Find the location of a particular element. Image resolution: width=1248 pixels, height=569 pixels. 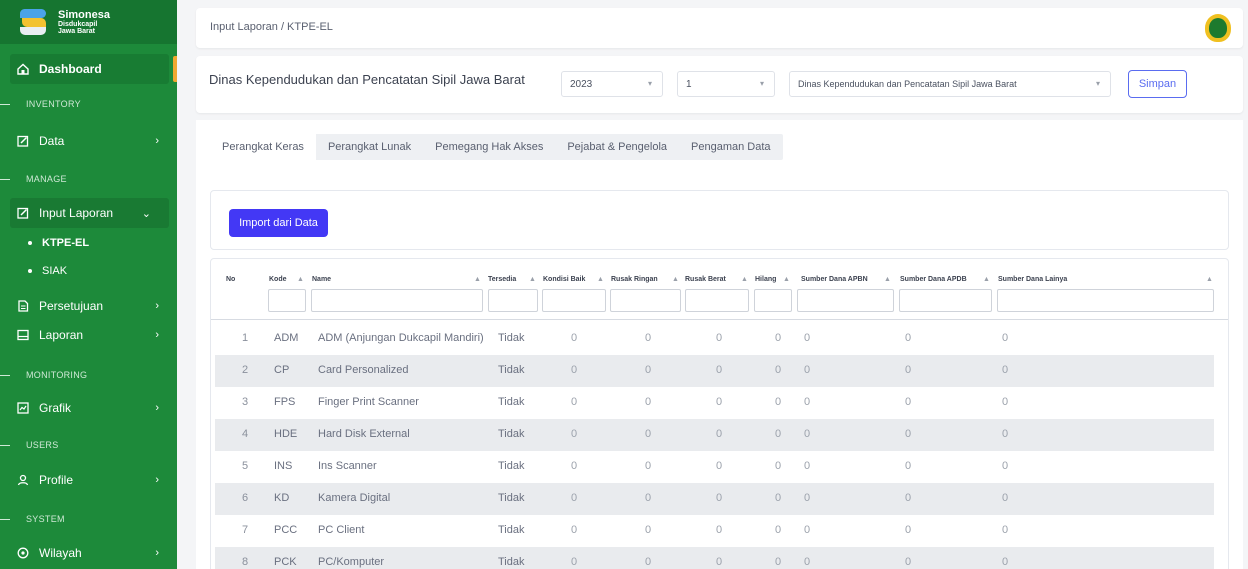

sidebar-item-label: Laporan is located at coordinates (61, 335).